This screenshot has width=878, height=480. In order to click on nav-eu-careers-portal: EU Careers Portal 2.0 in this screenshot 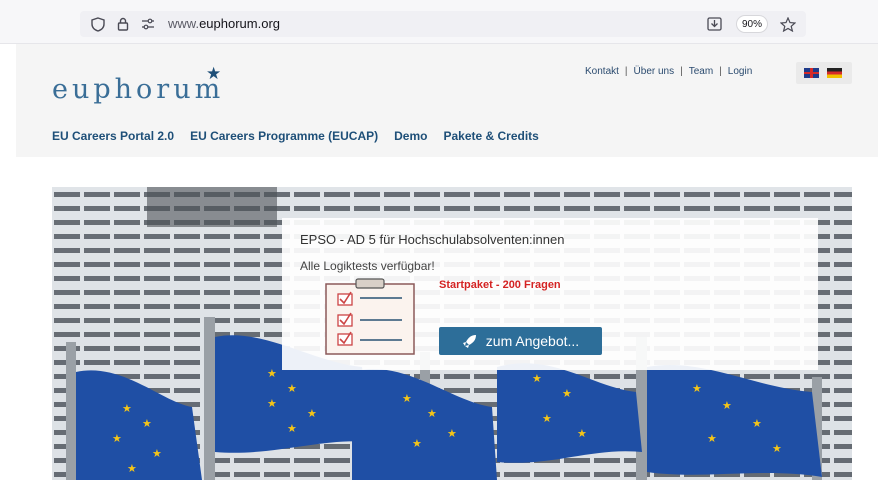, I will do `click(113, 136)`.